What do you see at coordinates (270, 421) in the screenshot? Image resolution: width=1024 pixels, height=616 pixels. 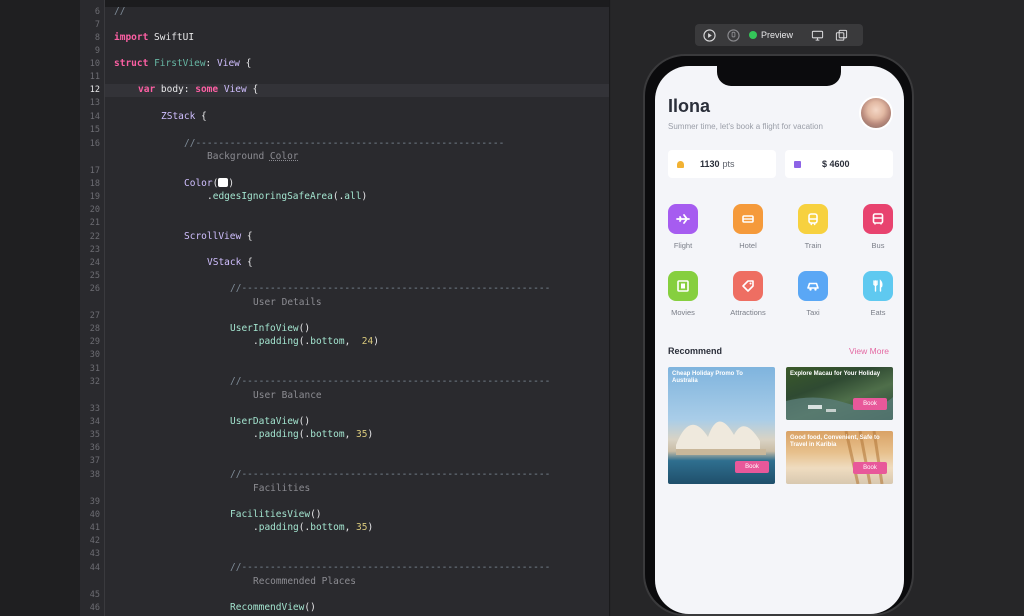 I see `code-line: UserDataView()` at bounding box center [270, 421].